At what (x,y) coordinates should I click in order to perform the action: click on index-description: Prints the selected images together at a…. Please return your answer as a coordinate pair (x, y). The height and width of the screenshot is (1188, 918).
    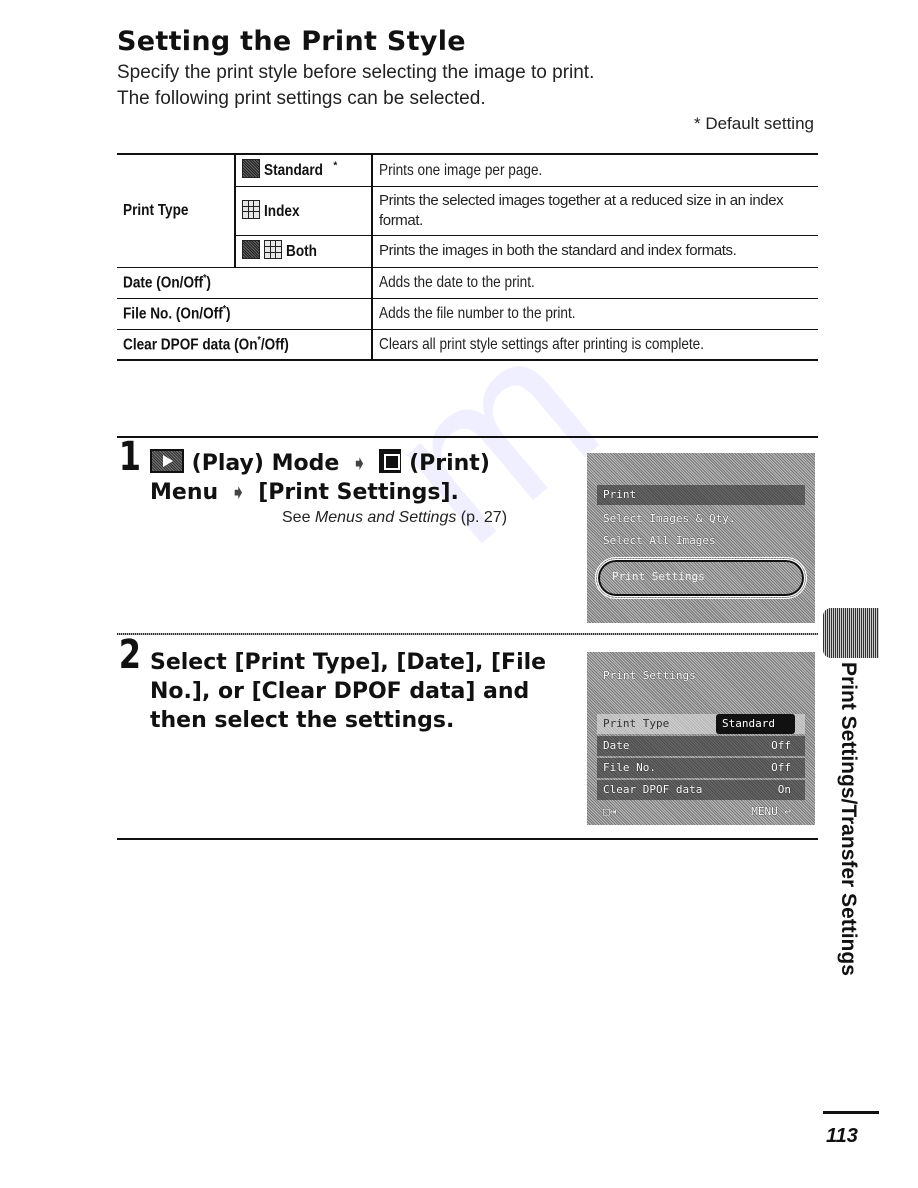
    Looking at the image, I should click on (595, 211).